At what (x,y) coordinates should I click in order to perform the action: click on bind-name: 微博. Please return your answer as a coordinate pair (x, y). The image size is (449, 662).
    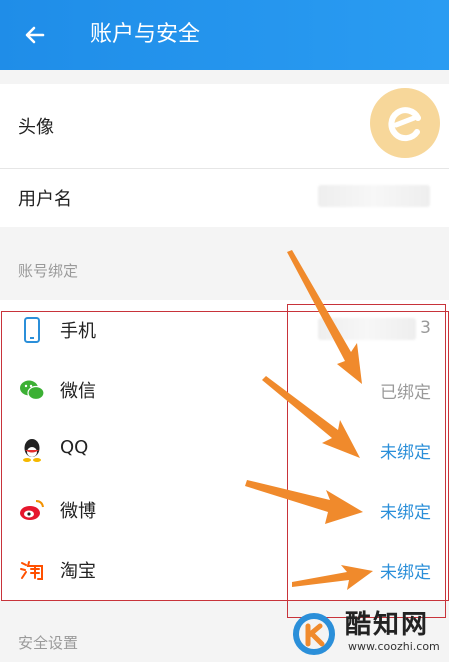
    Looking at the image, I should click on (78, 511).